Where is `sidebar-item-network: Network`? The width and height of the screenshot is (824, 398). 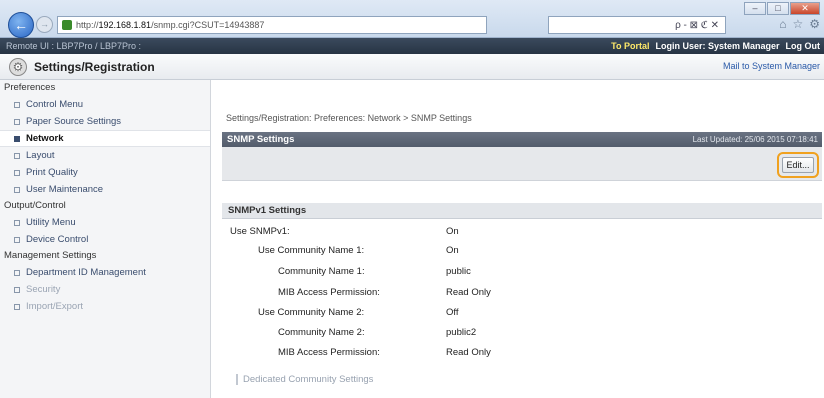
sidebar-item-network: Network is located at coordinates (105, 138).